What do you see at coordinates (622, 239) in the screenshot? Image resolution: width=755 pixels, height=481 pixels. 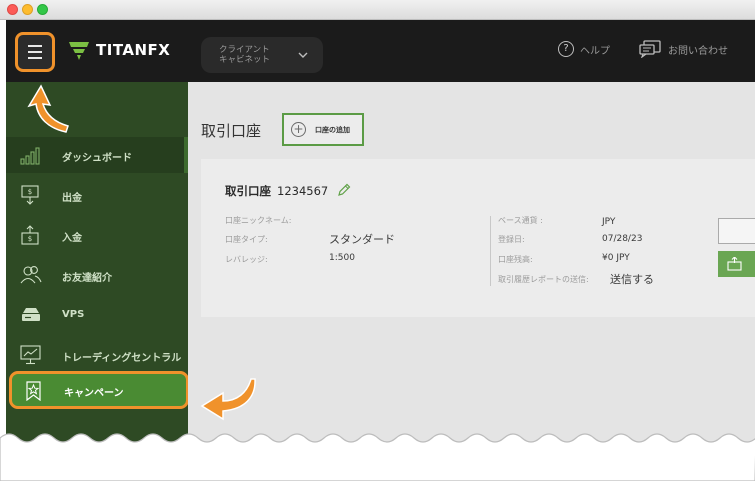 I see `registration-date-value: 07/28/23` at bounding box center [622, 239].